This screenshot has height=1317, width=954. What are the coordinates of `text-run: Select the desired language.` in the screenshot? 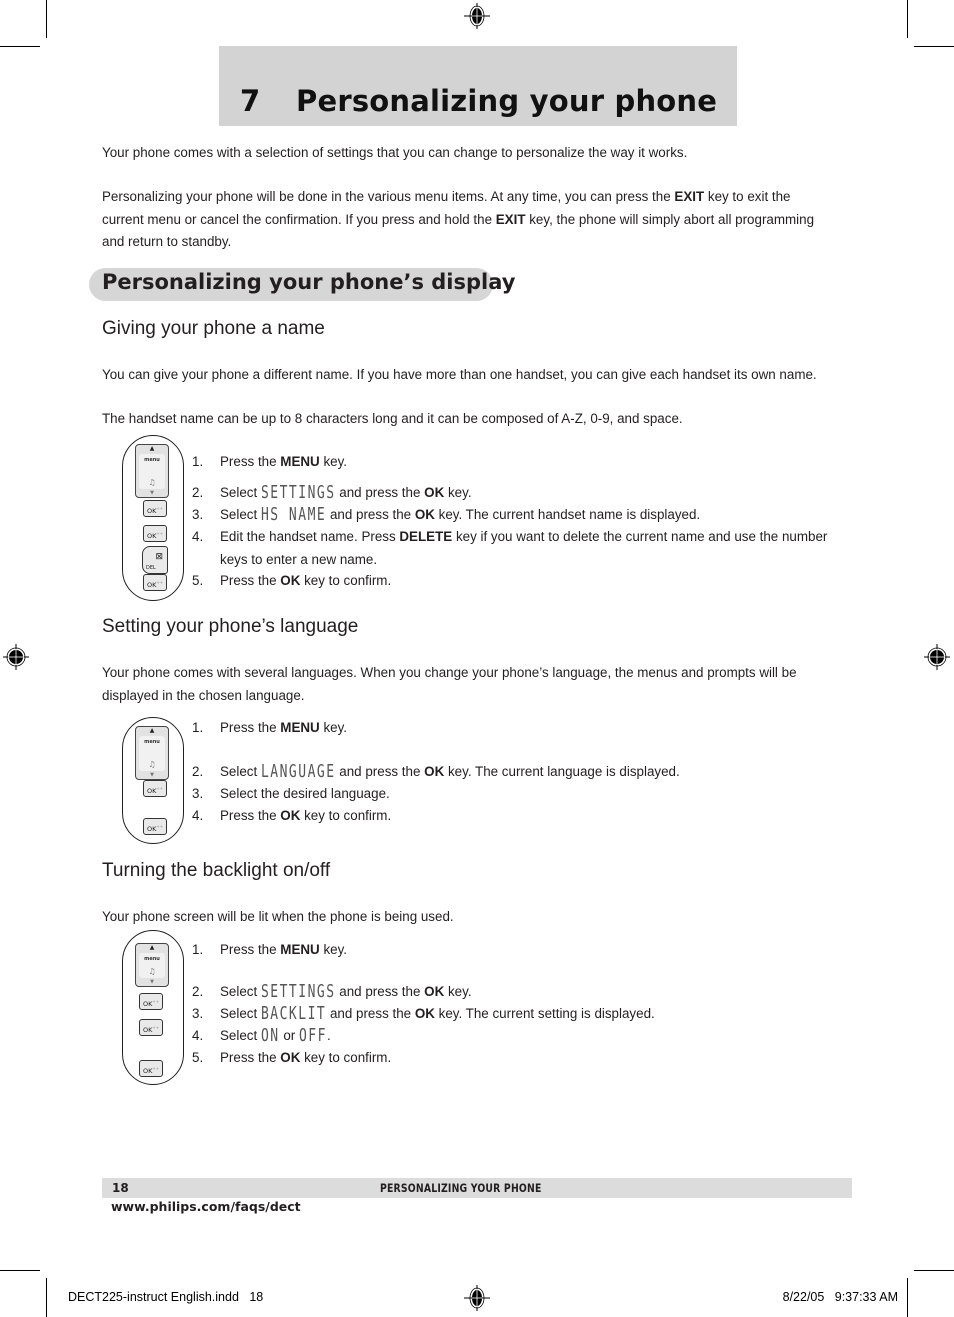 It's located at (305, 793).